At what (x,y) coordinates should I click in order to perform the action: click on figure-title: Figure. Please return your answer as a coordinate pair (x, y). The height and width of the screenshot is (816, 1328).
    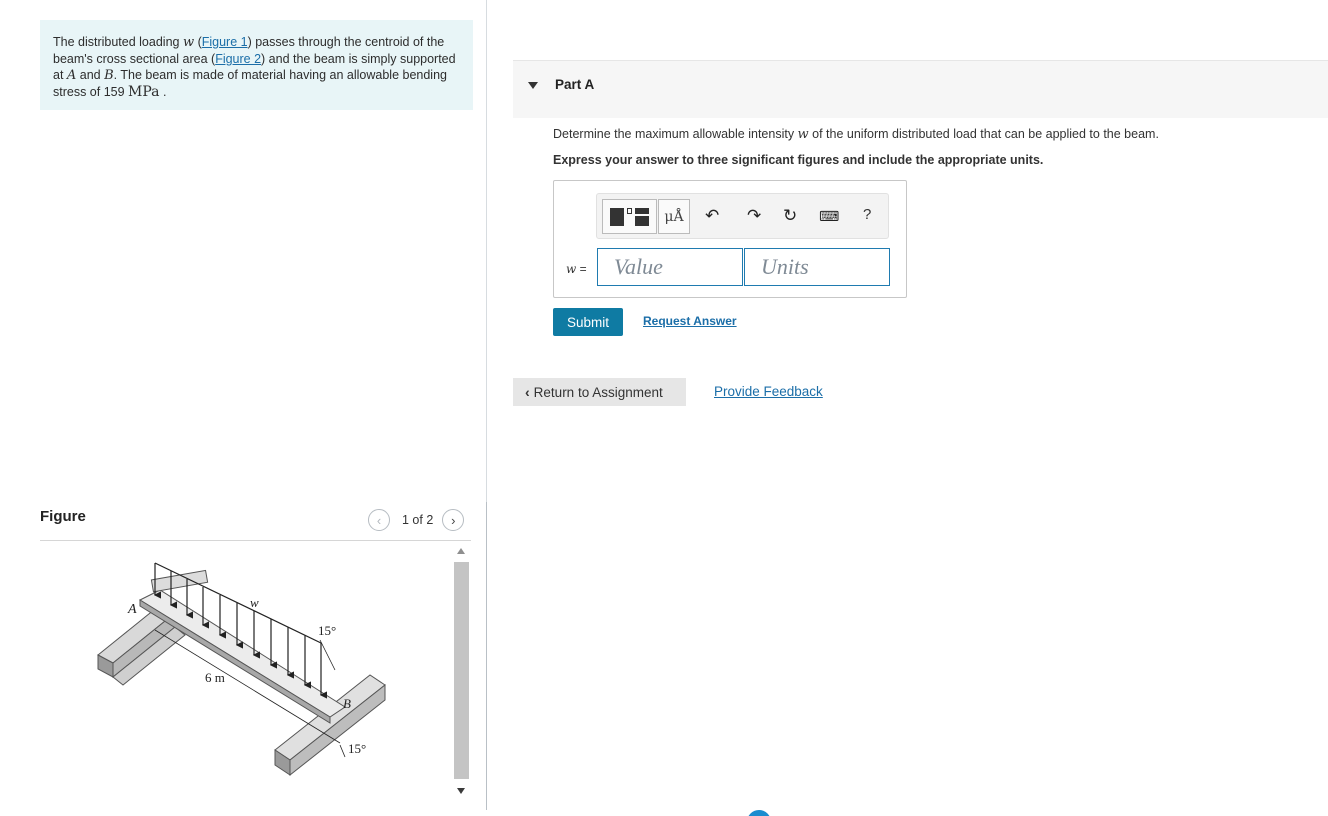
    Looking at the image, I should click on (63, 516).